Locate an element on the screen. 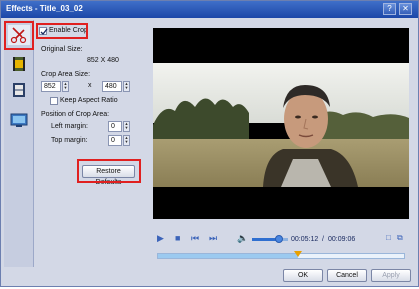 This screenshot has height=289, width=419. effects-sidebar is located at coordinates (19, 143).